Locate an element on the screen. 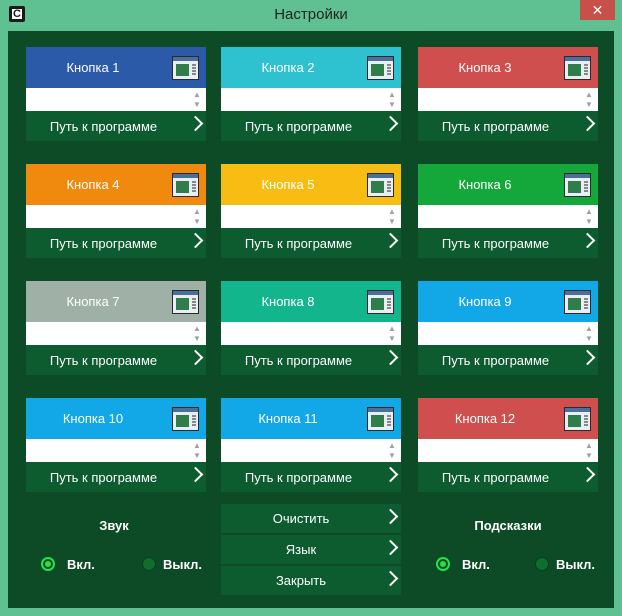 The image size is (622, 616). quick-button-label: Кнопка 8 is located at coordinates (288, 301).